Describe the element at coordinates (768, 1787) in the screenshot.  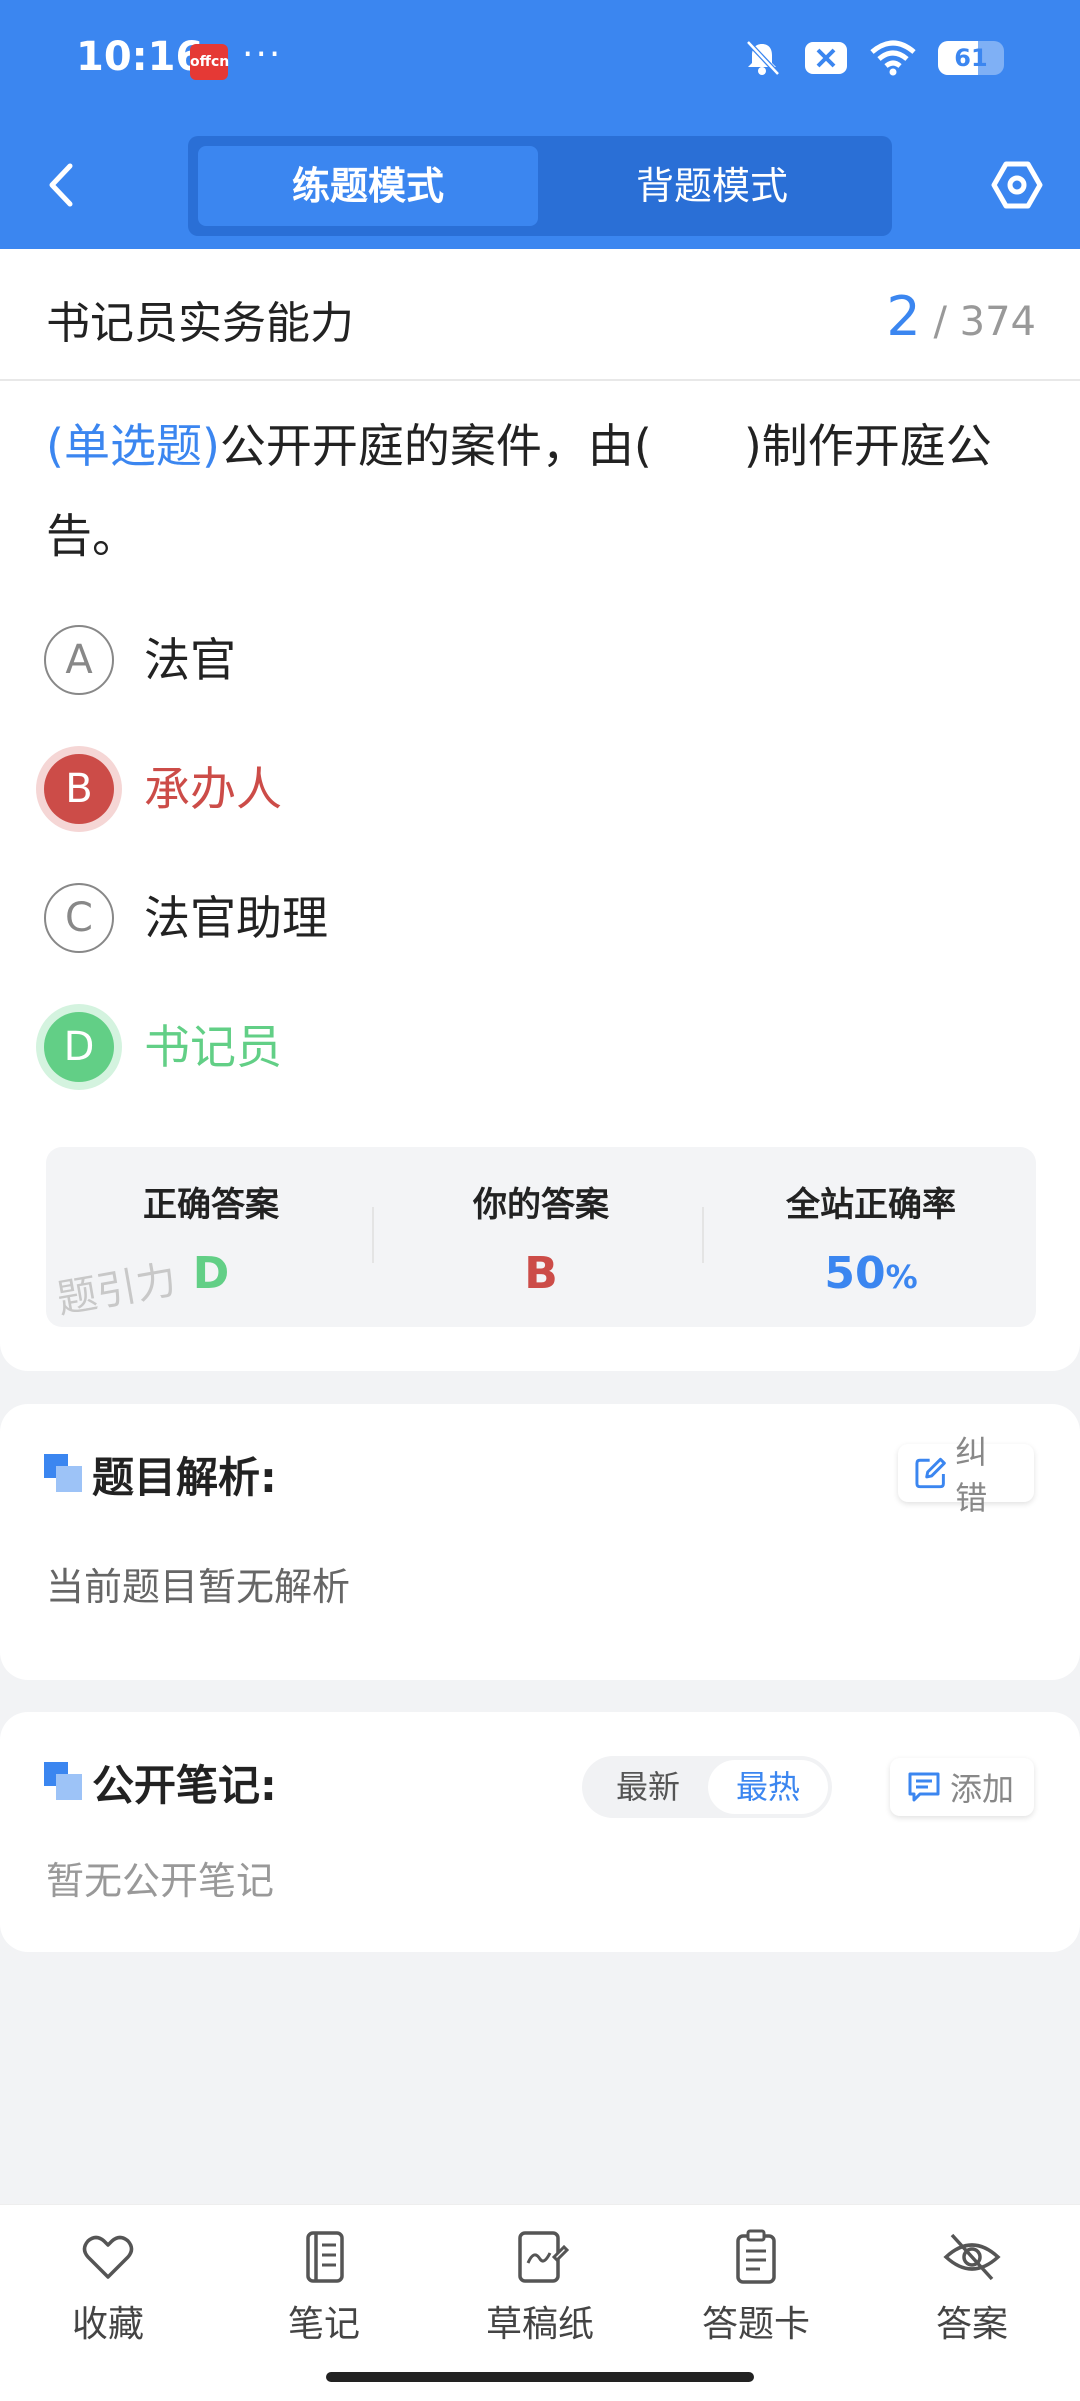
I see `sort-hot: 最热` at that location.